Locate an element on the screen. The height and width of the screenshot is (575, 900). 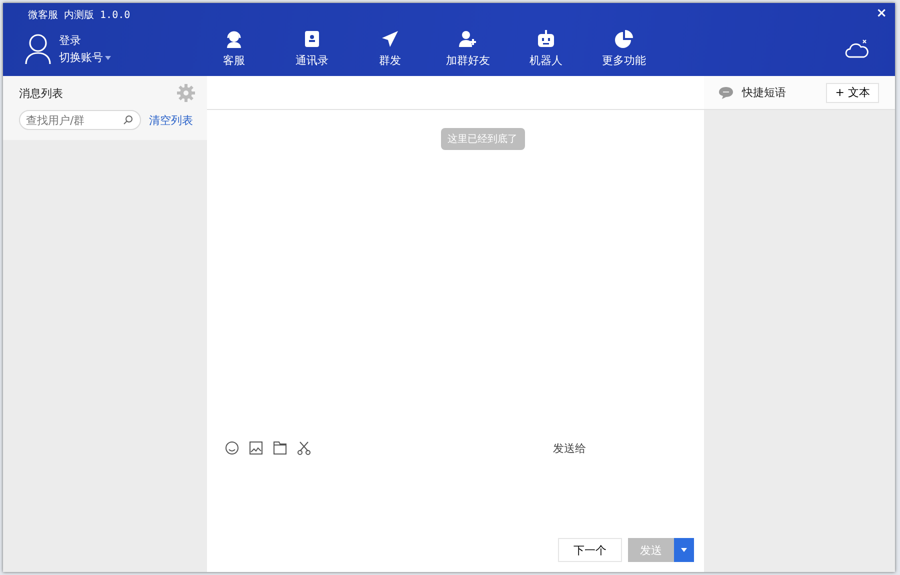
nav-button: 群发 is located at coordinates (390, 49).